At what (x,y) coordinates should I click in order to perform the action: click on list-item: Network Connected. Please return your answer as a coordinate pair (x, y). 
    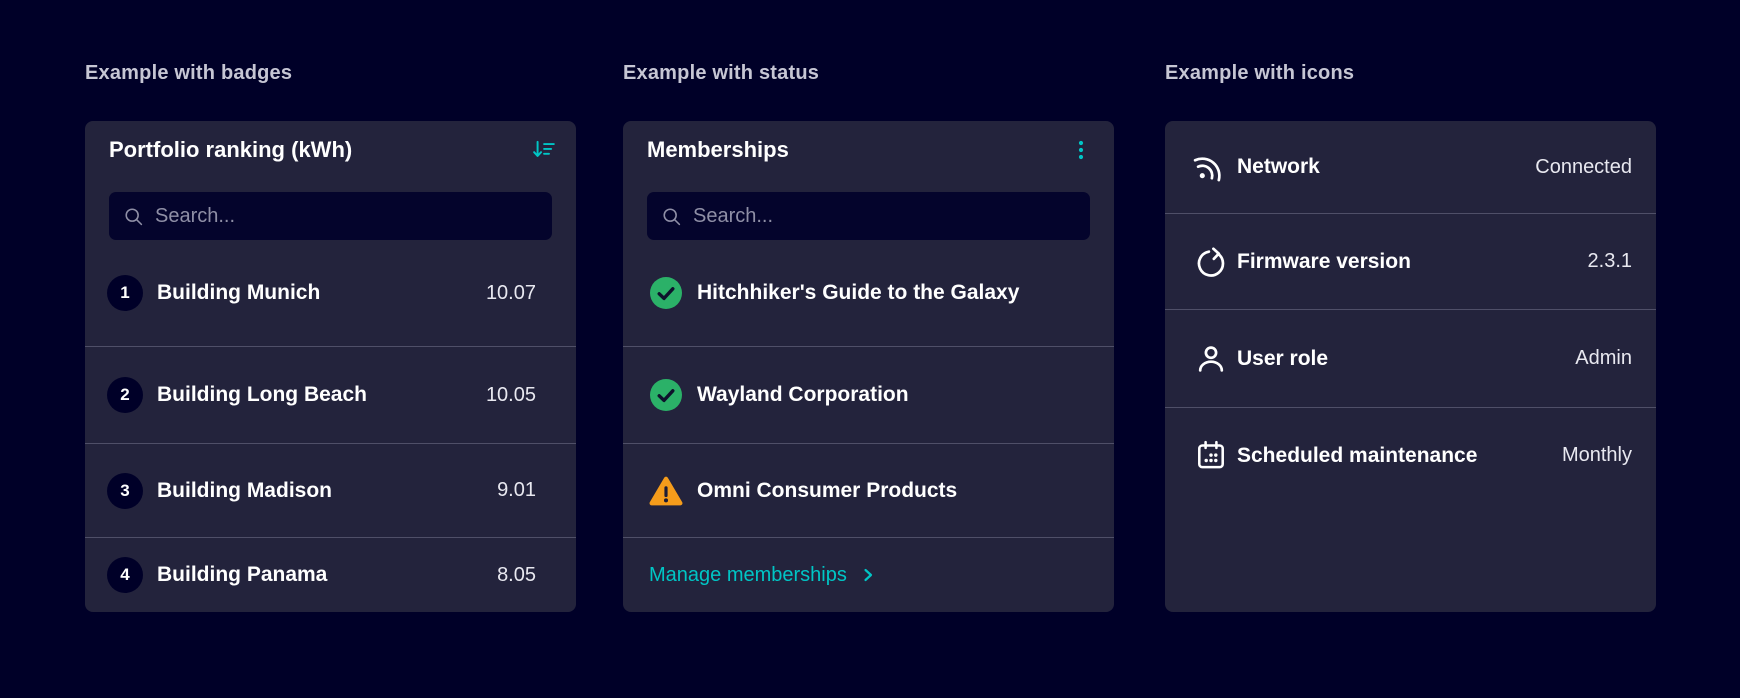
    Looking at the image, I should click on (1410, 167).